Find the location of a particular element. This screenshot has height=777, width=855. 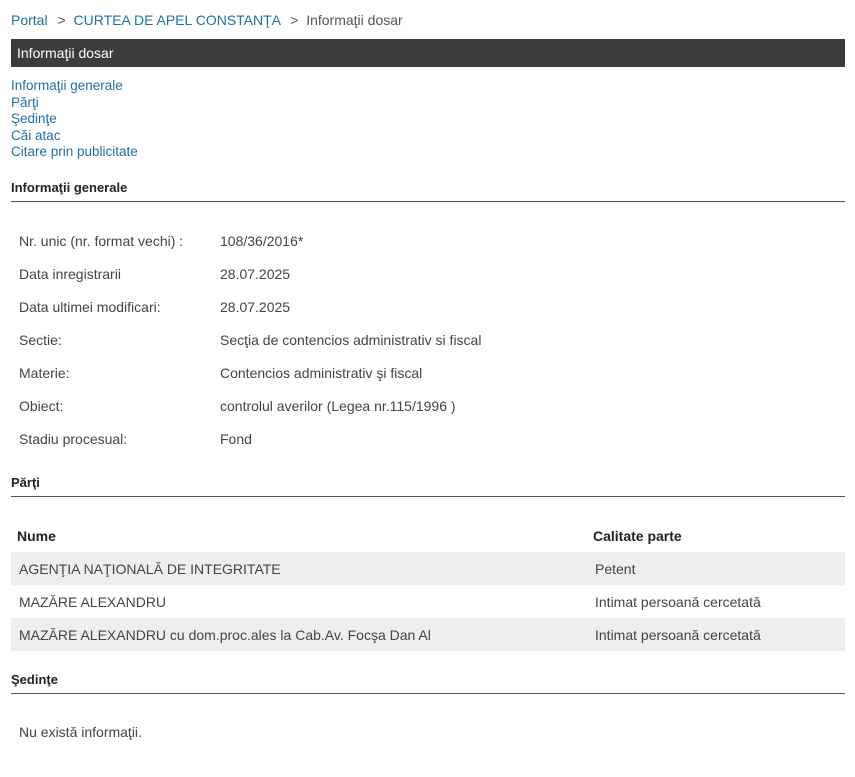

table-header-row: Nume Calitate parte is located at coordinates (428, 535).